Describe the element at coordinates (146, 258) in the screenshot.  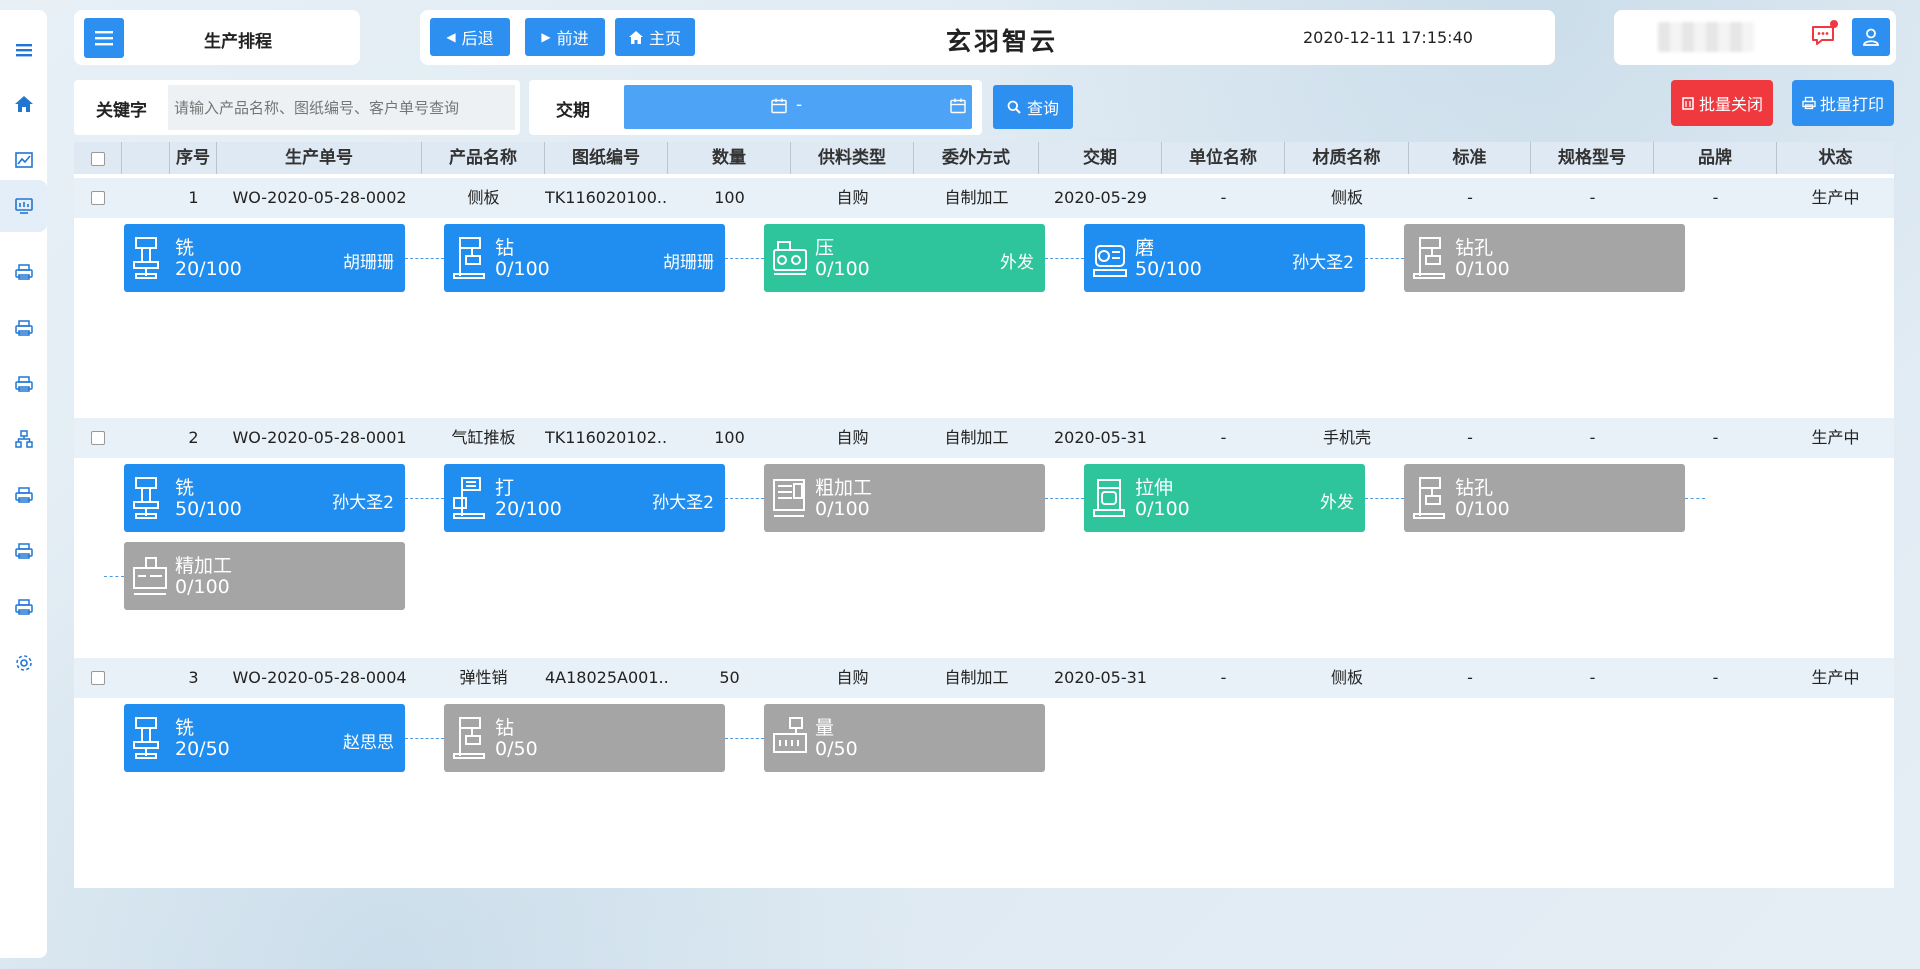
I see `milling-machine-icon` at that location.